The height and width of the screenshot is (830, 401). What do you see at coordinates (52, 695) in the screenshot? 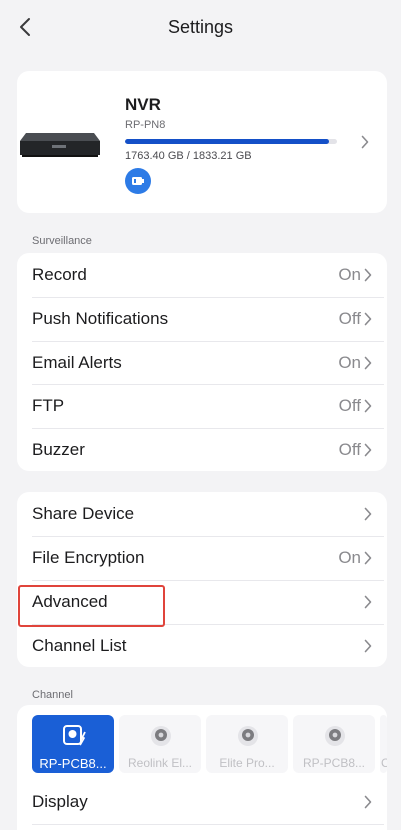
I see `section-label-channel: Channel` at bounding box center [52, 695].